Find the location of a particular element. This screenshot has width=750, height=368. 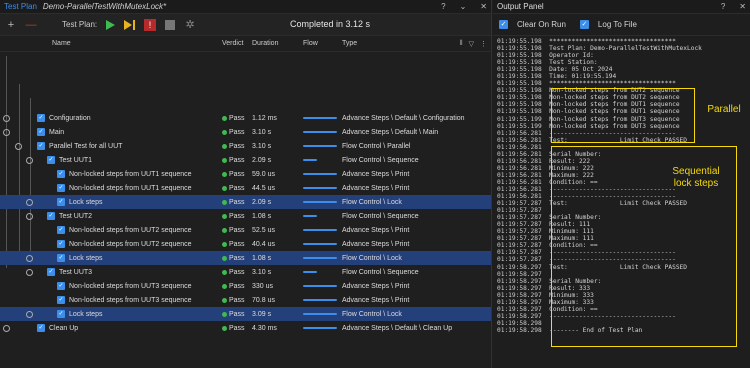

step-row: ✓ Lock steps Pass 3.09 s Flow Control \ Lock is located at coordinates (245, 314).